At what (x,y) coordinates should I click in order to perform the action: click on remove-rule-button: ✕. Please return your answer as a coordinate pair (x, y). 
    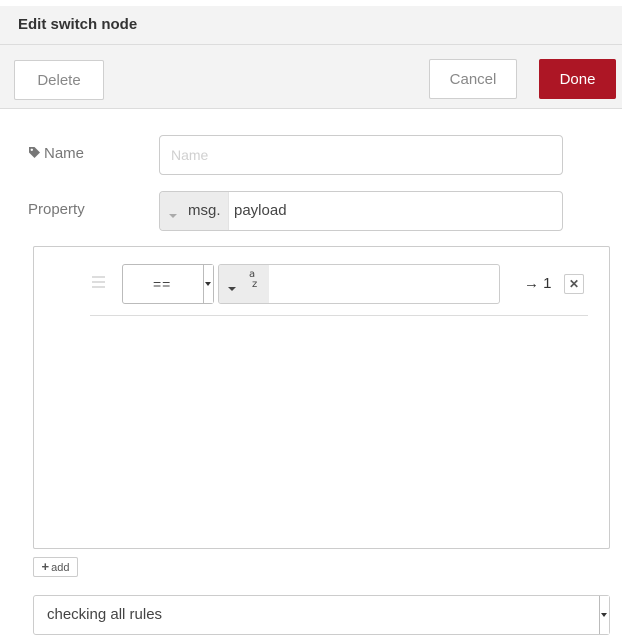
    Looking at the image, I should click on (574, 284).